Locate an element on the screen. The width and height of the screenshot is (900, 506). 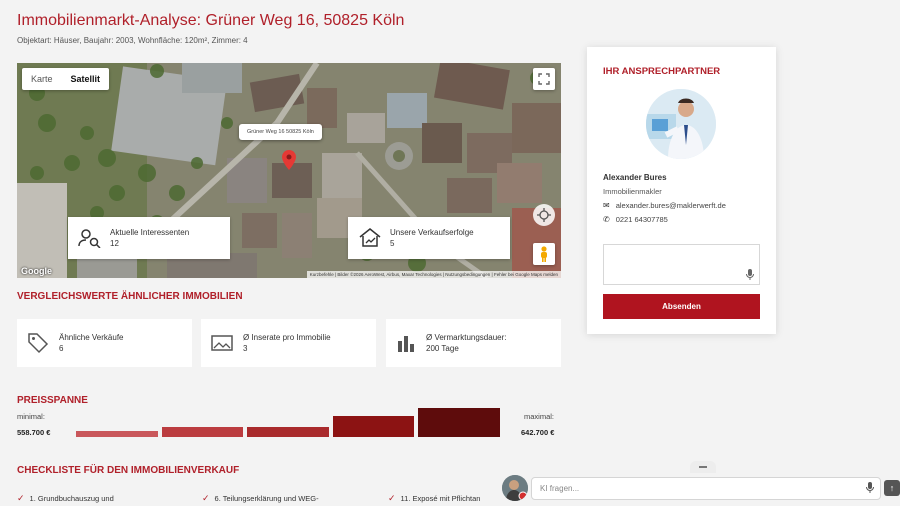
image-icon is located at coordinates (222, 343).